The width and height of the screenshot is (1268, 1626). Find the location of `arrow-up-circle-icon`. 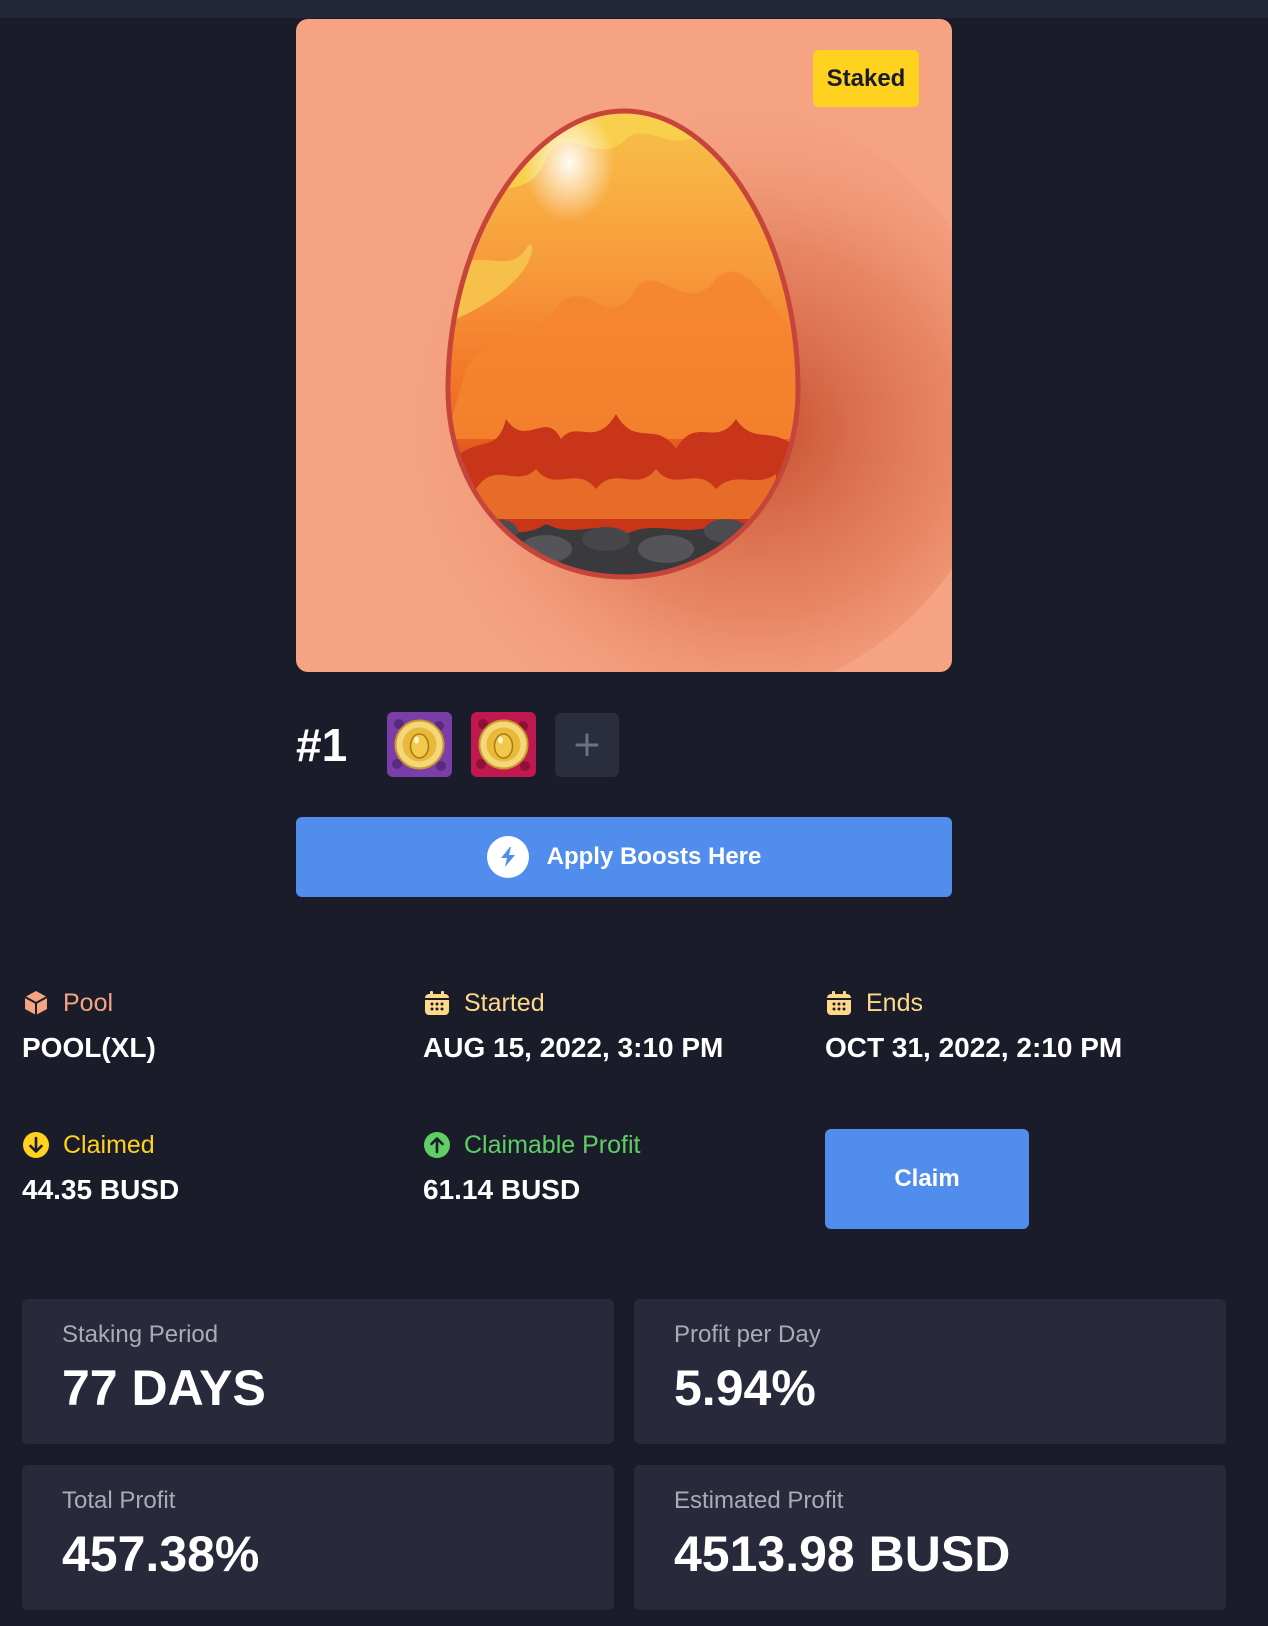

arrow-up-circle-icon is located at coordinates (437, 1145).